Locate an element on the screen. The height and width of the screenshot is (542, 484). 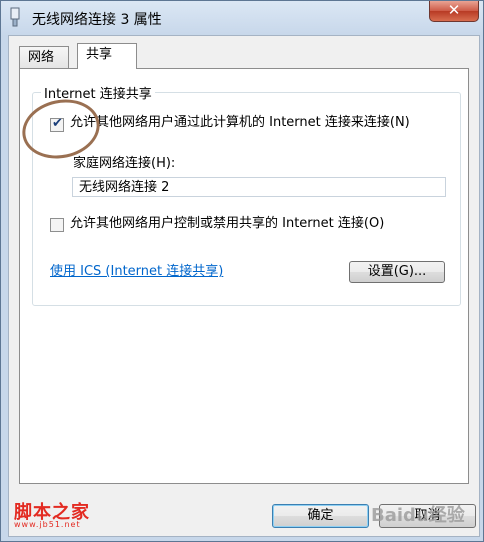
close-icon: ✕ is located at coordinates (454, 10).